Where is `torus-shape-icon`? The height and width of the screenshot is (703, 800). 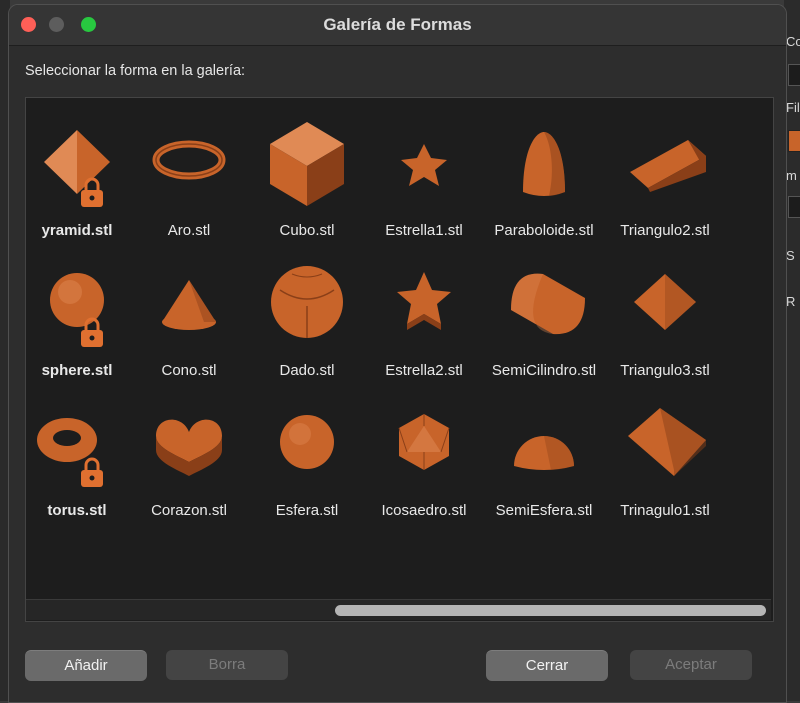 torus-shape-icon is located at coordinates (67, 440).